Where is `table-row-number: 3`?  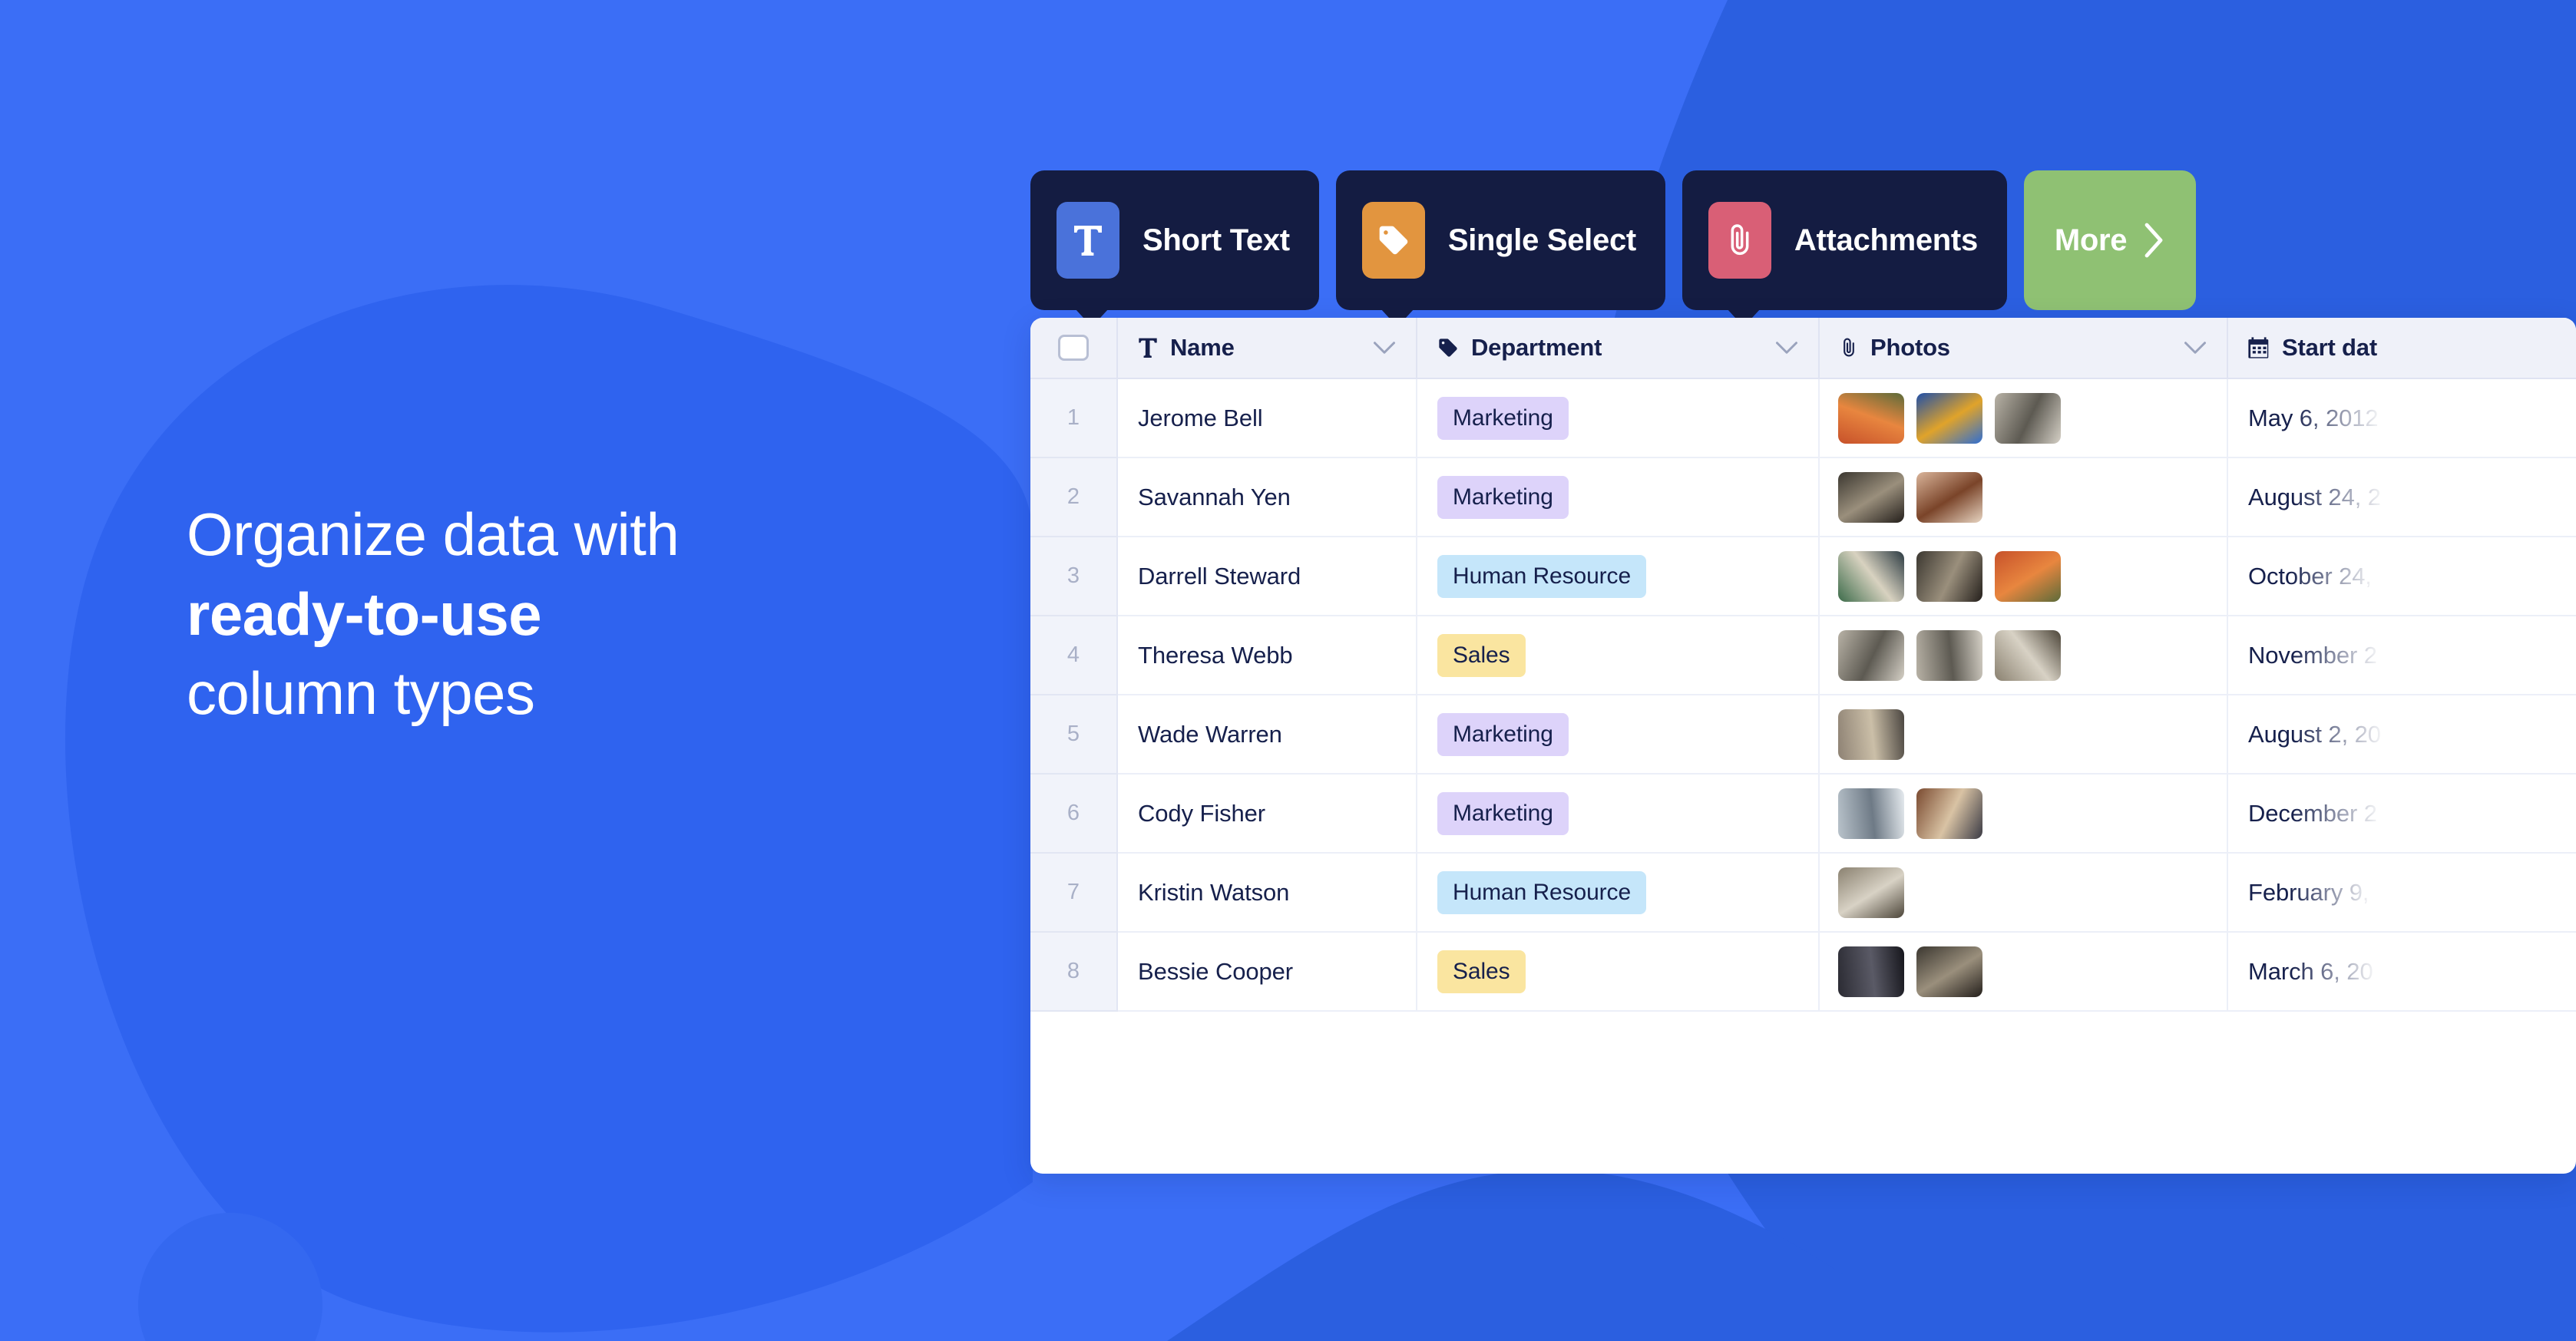
table-row-number: 3 is located at coordinates (1074, 576).